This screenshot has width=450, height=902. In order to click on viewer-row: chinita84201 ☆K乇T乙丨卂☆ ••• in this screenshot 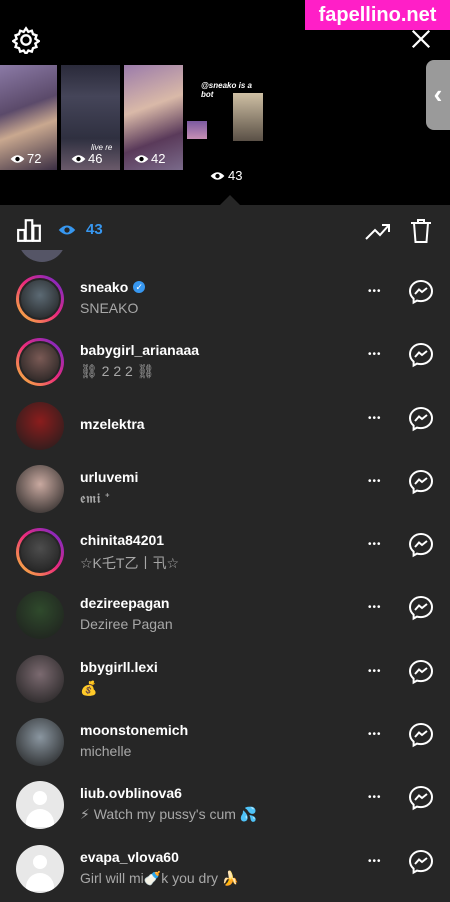, I will do `click(225, 551)`.